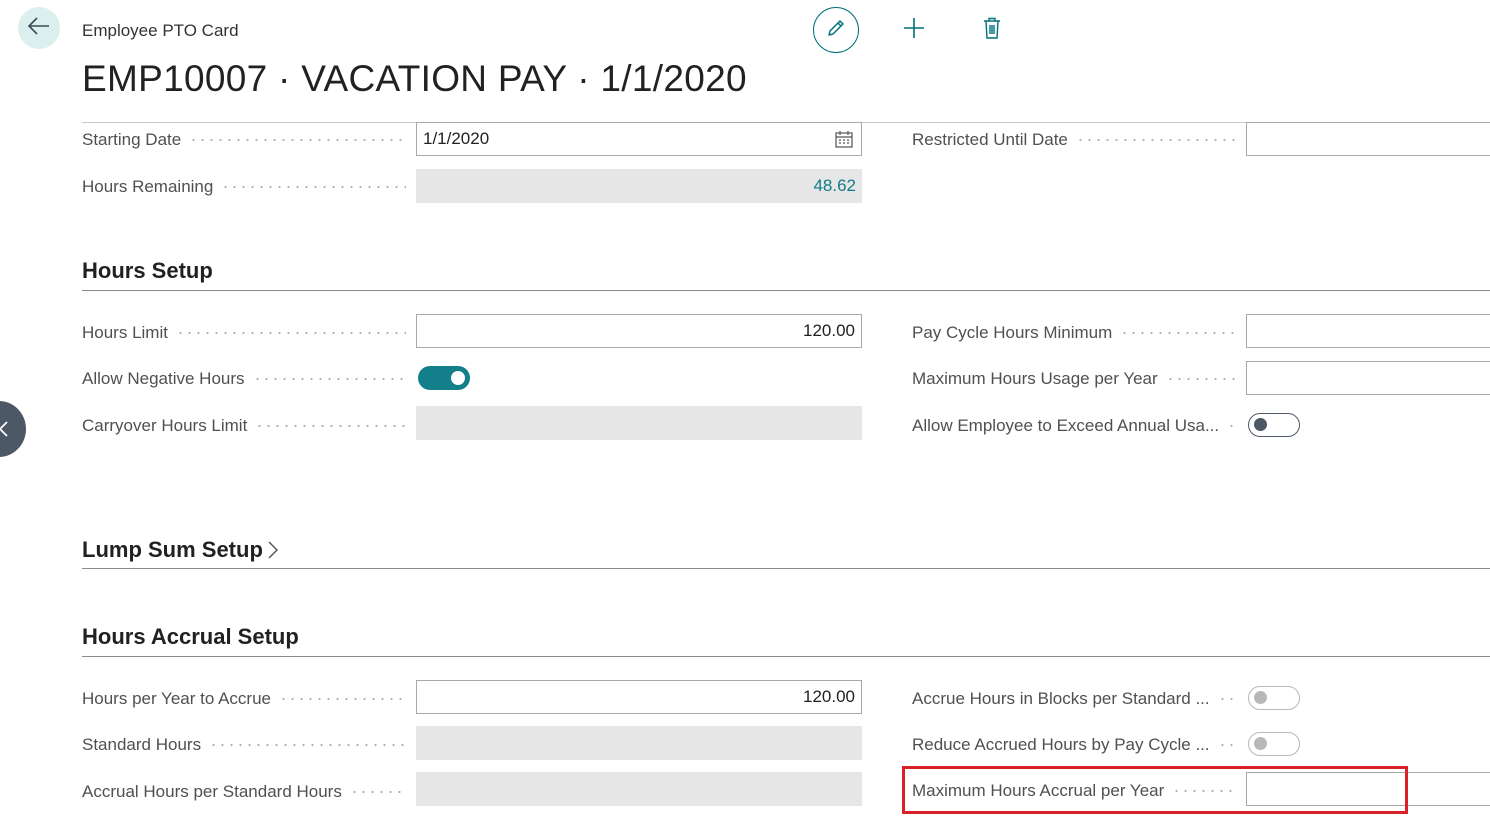  I want to click on accrual-per-standard-field, so click(639, 789).